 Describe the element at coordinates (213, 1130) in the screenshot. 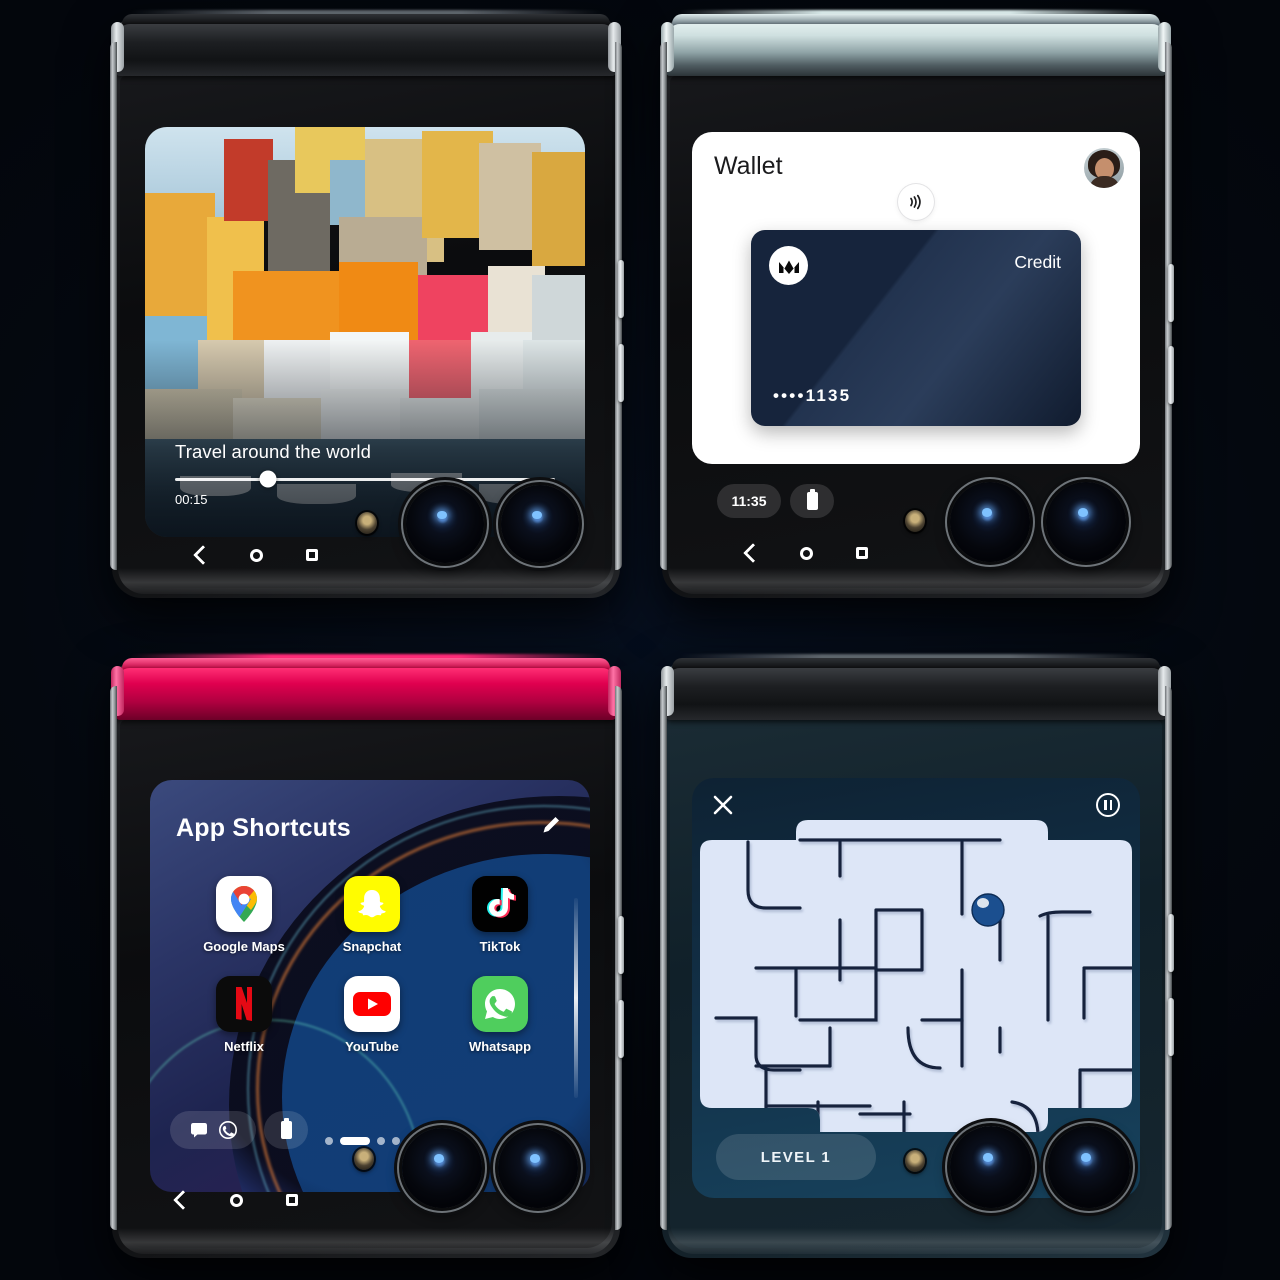

I see `notification-pill` at that location.